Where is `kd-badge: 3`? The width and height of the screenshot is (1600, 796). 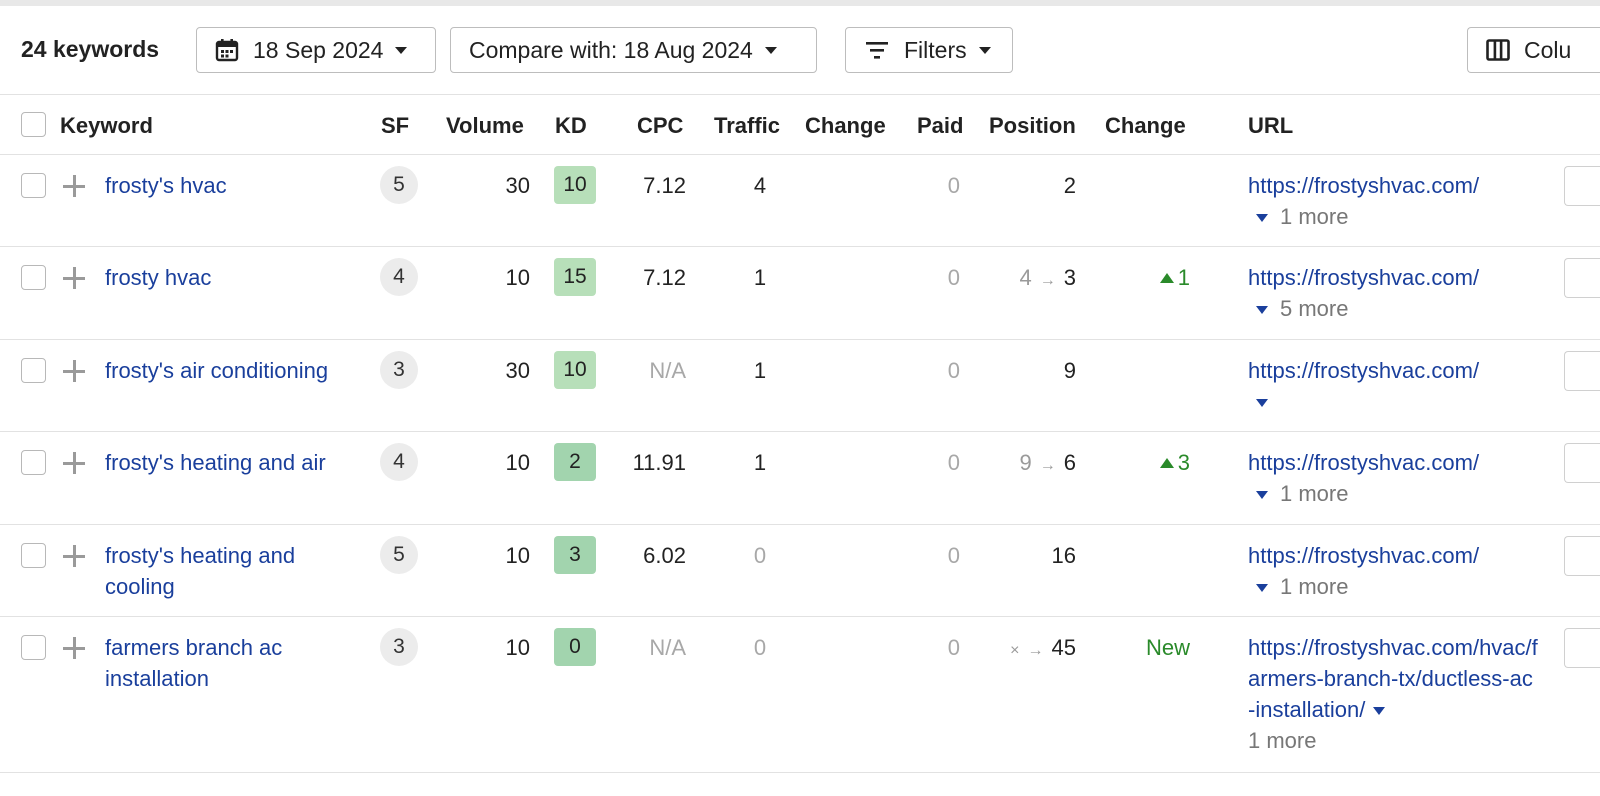
kd-badge: 3 is located at coordinates (575, 555).